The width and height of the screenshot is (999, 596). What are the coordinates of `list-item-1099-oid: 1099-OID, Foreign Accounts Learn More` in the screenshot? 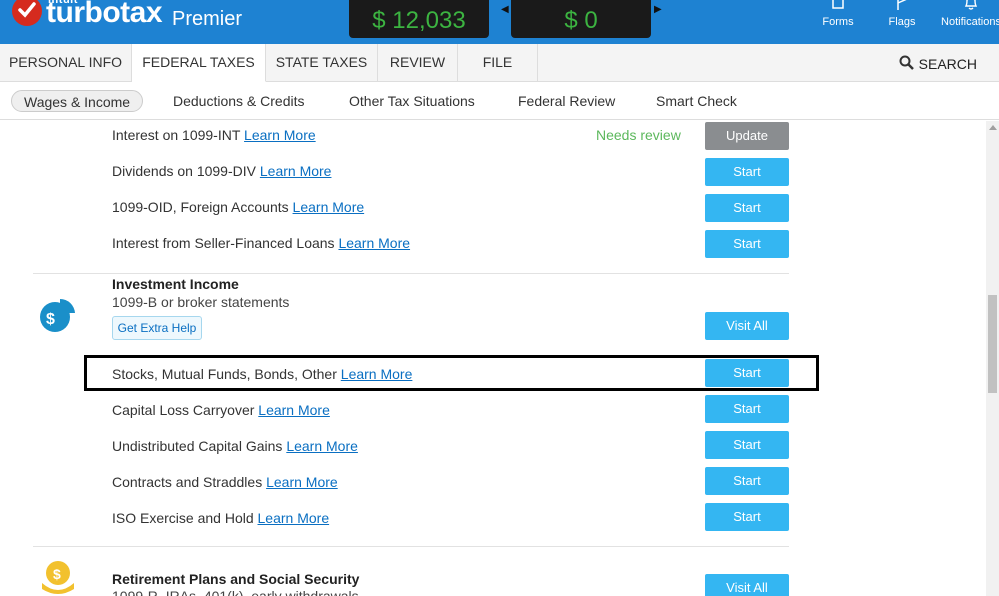 It's located at (238, 207).